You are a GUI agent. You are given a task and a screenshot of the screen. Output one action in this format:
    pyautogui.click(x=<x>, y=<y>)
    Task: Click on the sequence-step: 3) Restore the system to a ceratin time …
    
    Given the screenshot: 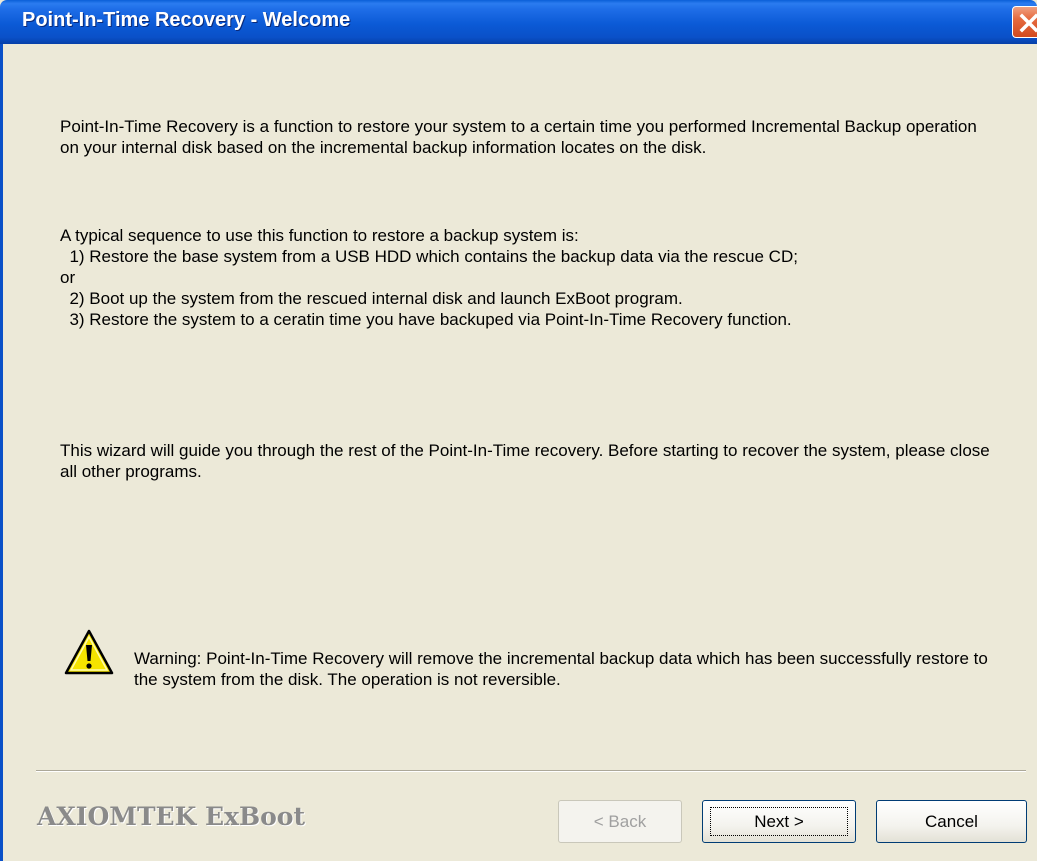 What is the action you would take?
    pyautogui.click(x=426, y=319)
    